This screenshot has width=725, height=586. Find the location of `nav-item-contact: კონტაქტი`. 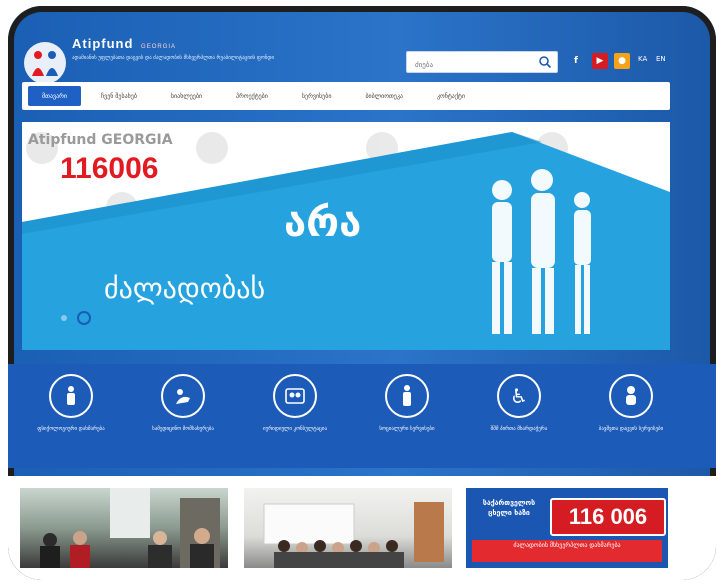

nav-item-contact: კონტაქტი is located at coordinates (451, 96).